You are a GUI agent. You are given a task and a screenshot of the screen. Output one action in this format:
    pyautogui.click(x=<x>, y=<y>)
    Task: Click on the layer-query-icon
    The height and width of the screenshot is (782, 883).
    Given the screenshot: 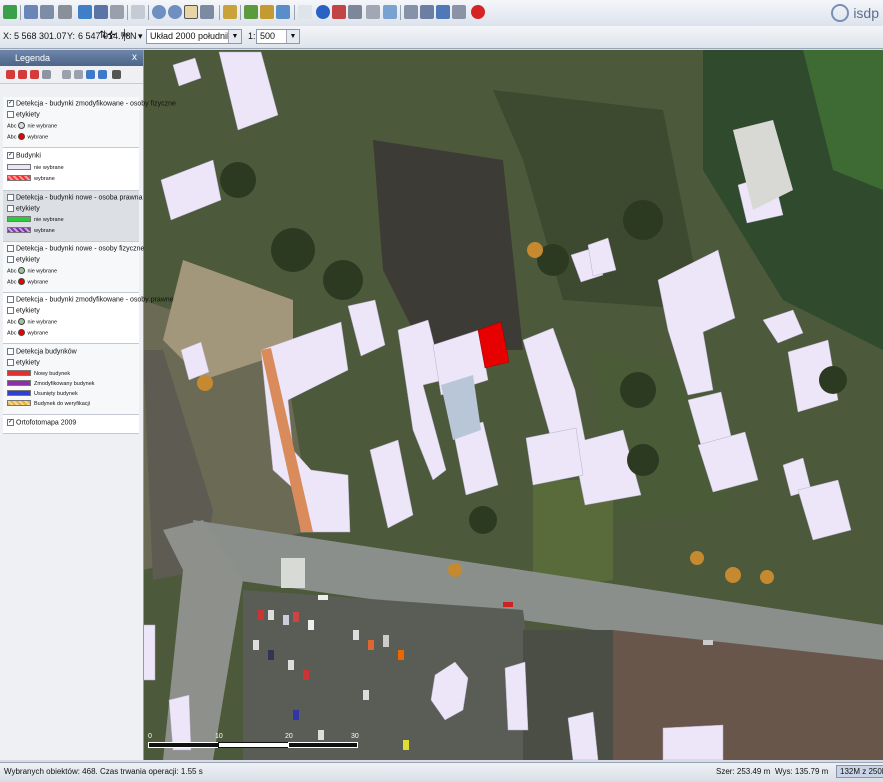 What is the action you would take?
    pyautogui.click(x=283, y=12)
    